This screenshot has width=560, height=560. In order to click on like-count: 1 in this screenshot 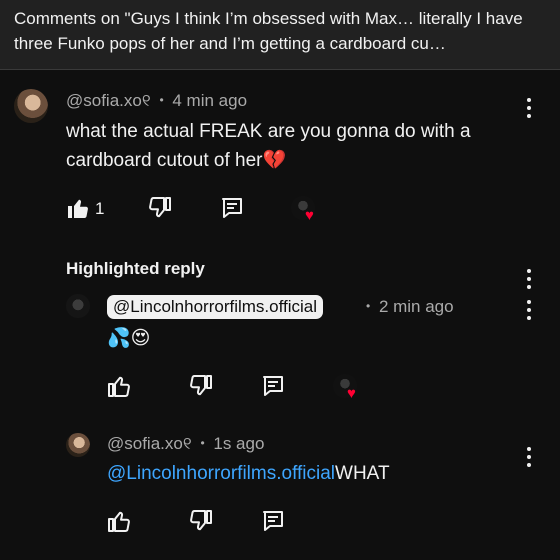, I will do `click(100, 208)`.